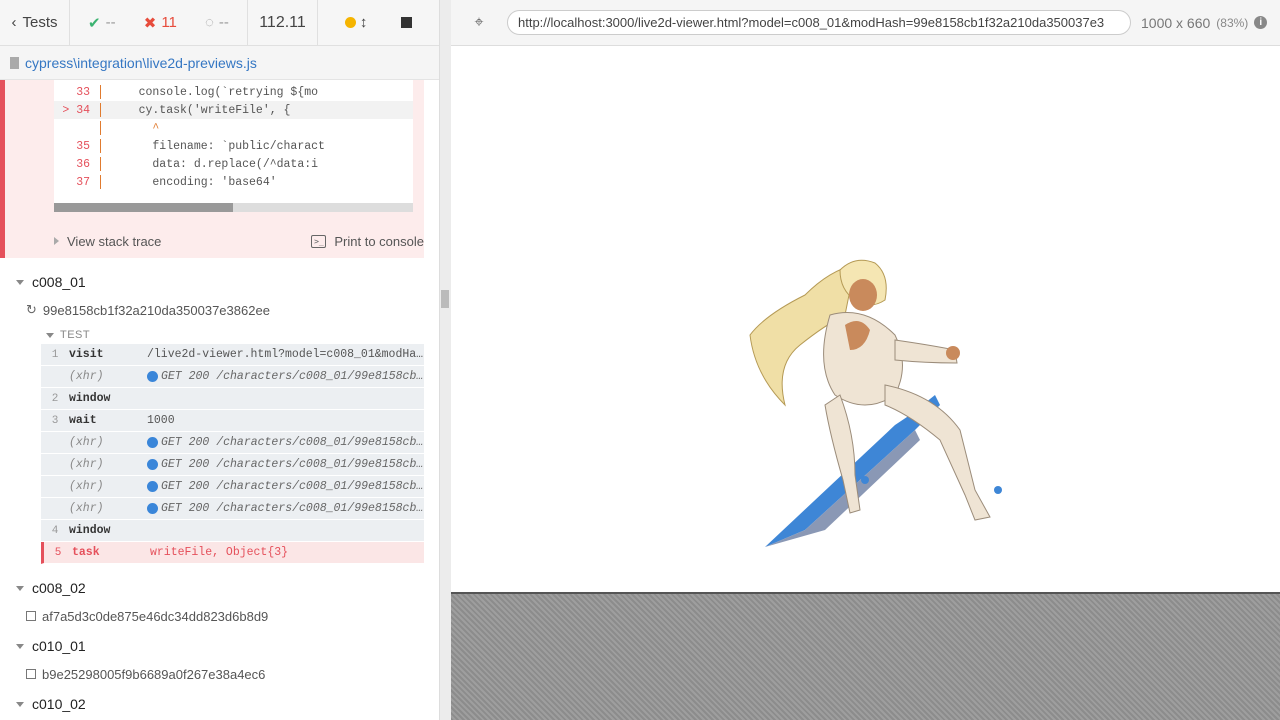 This screenshot has width=1280, height=720. I want to click on pending-count: --, so click(223, 22).